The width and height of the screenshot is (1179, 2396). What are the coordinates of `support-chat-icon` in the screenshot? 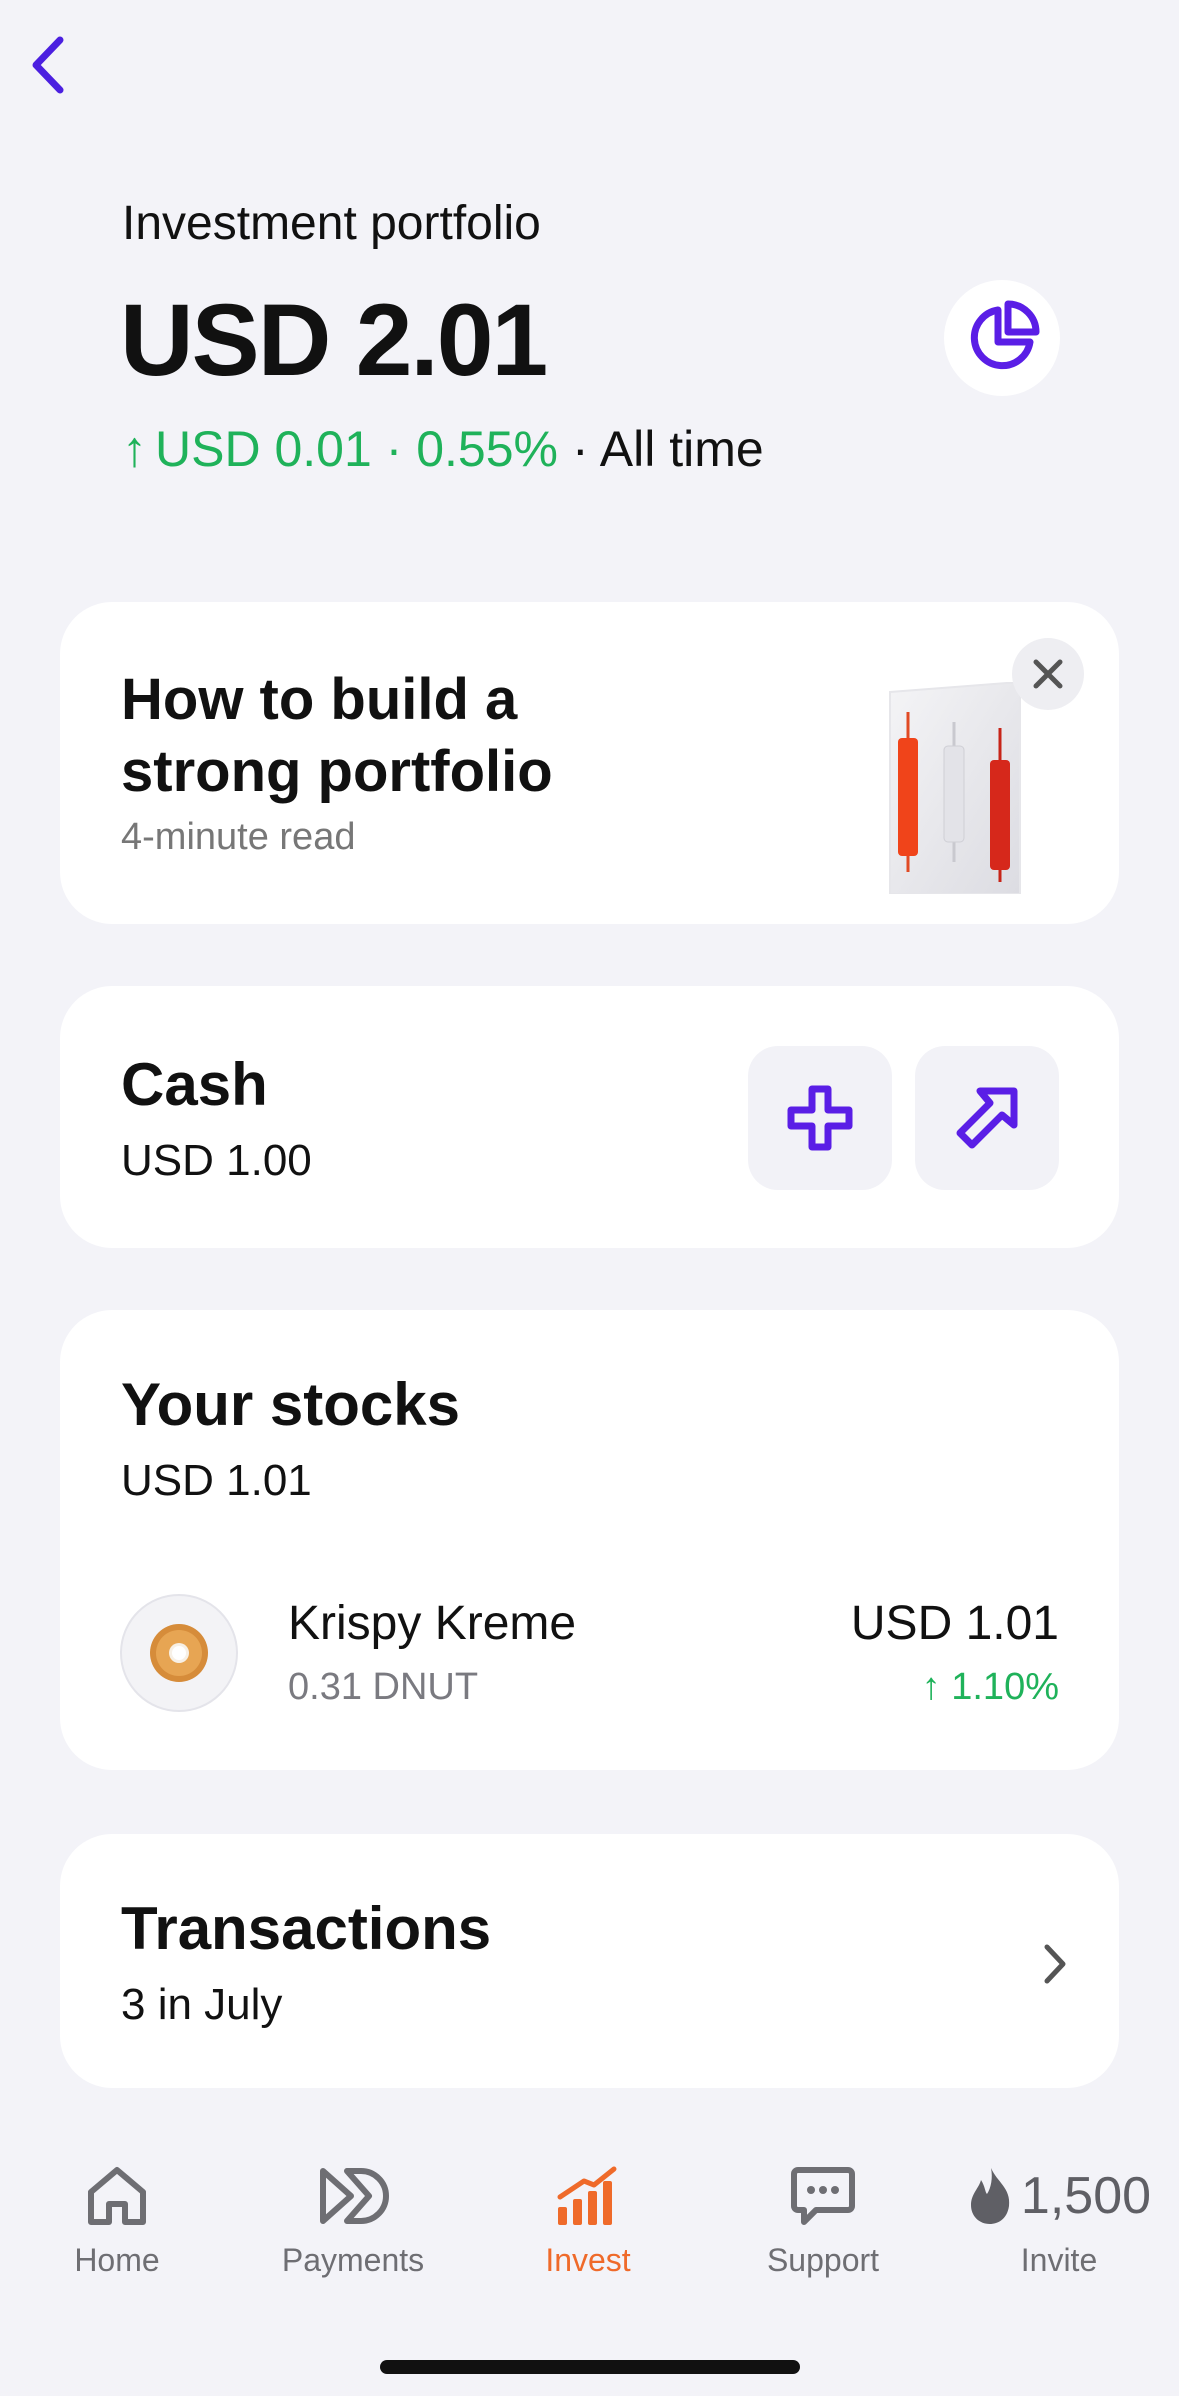 It's located at (823, 2196).